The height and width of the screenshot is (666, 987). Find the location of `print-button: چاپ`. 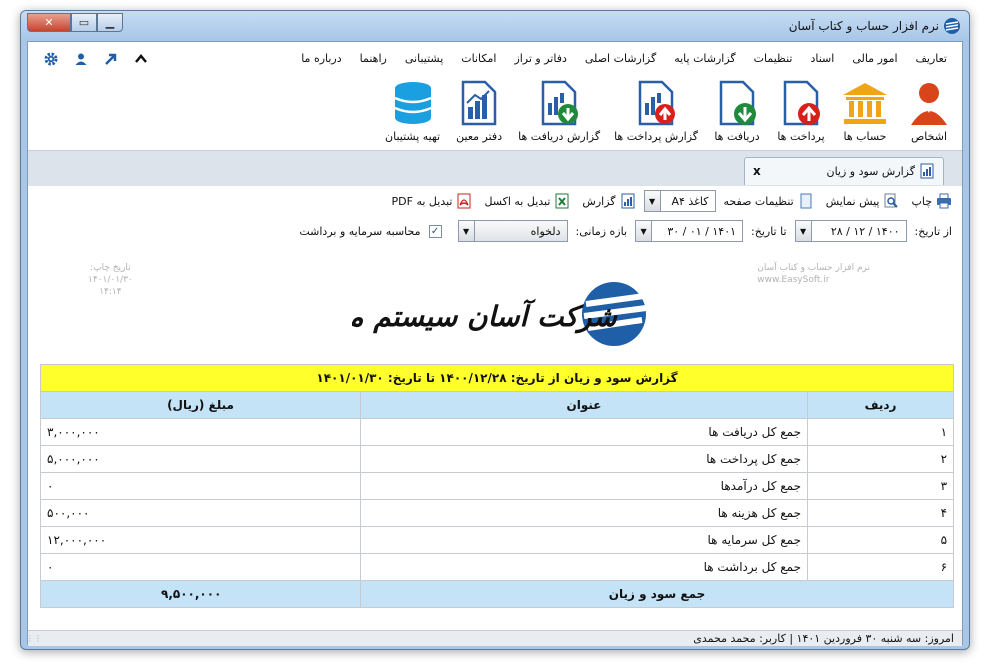

print-button: چاپ is located at coordinates (931, 201).